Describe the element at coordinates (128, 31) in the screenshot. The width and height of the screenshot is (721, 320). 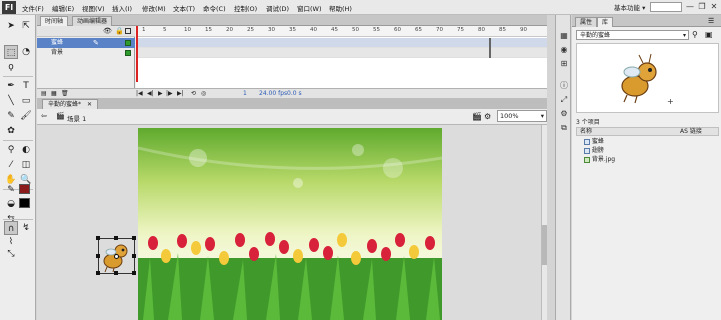
I see `outline-icon` at that location.